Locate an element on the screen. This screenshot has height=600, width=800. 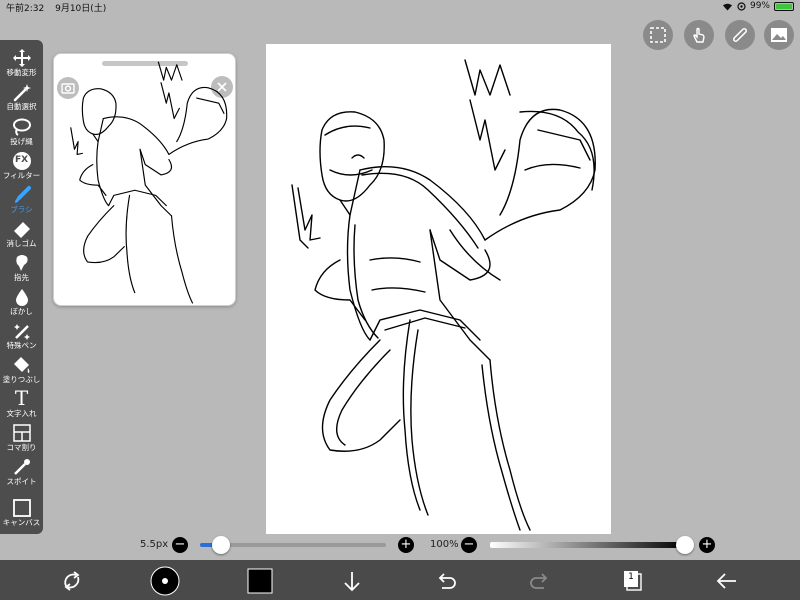
gesture-button is located at coordinates (699, 35).